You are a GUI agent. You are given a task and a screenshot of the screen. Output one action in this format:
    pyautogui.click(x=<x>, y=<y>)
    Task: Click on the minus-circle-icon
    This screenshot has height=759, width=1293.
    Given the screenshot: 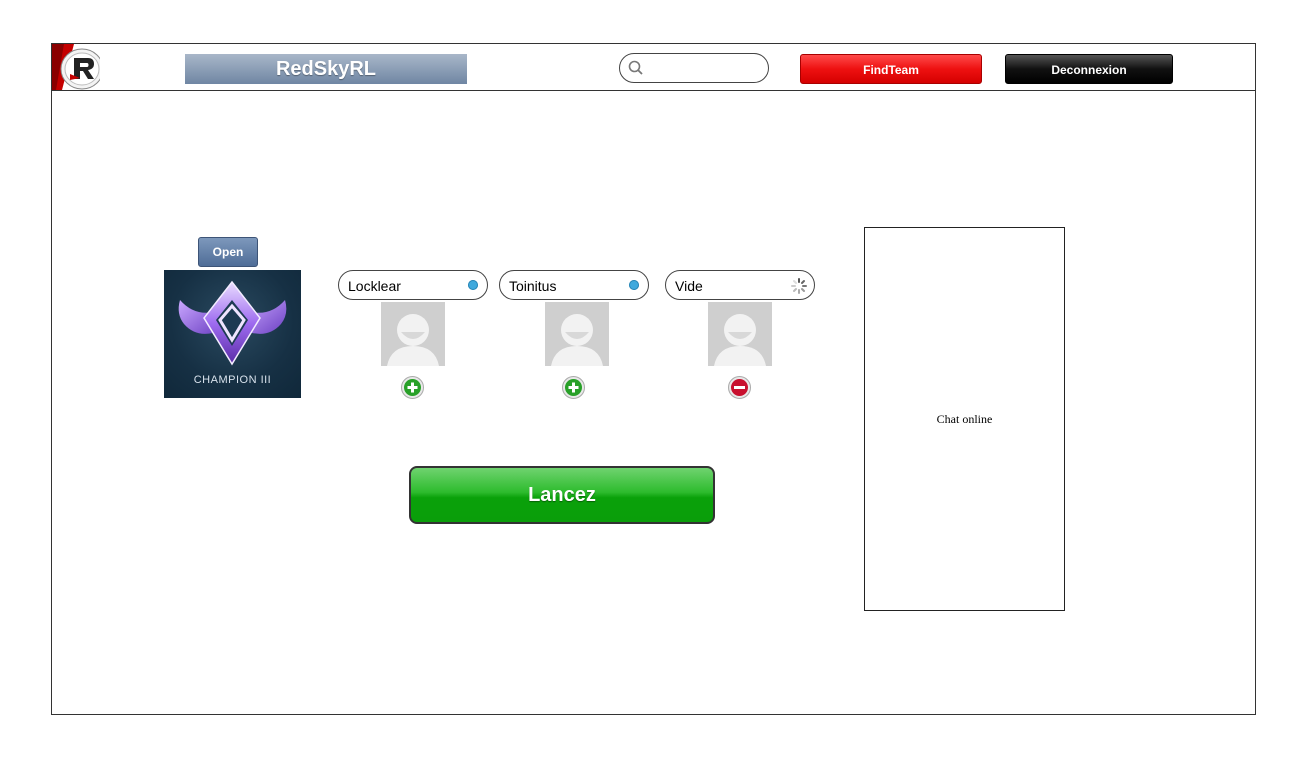 What is the action you would take?
    pyautogui.click(x=739, y=387)
    